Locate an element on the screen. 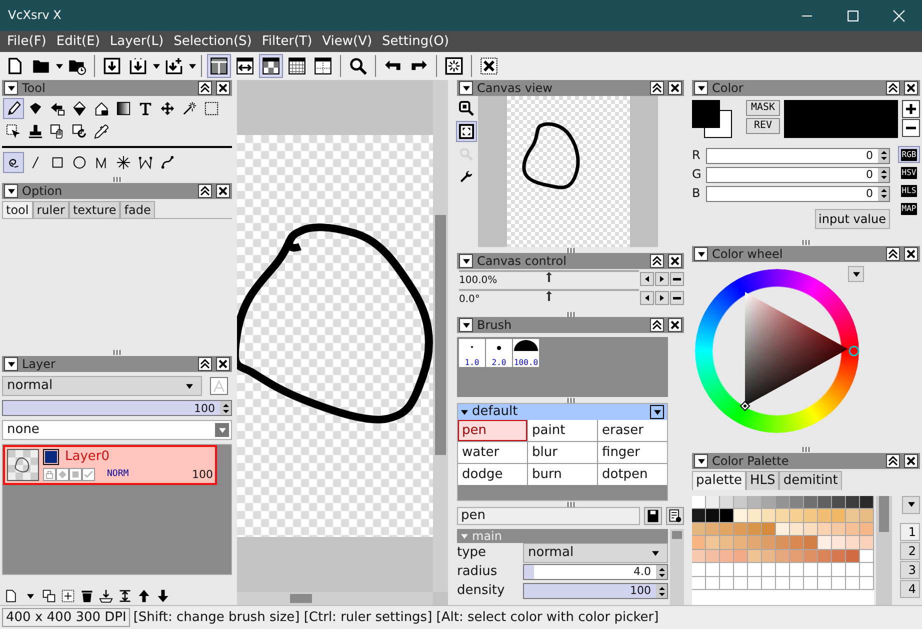 The height and width of the screenshot is (629, 922). slider-value: 0.0° is located at coordinates (469, 299).